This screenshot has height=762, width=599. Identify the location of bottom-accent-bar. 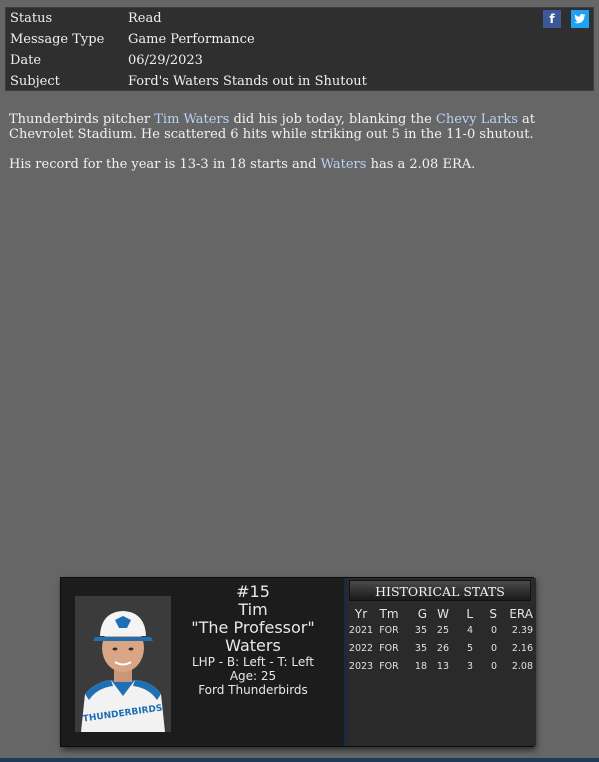
(299, 760).